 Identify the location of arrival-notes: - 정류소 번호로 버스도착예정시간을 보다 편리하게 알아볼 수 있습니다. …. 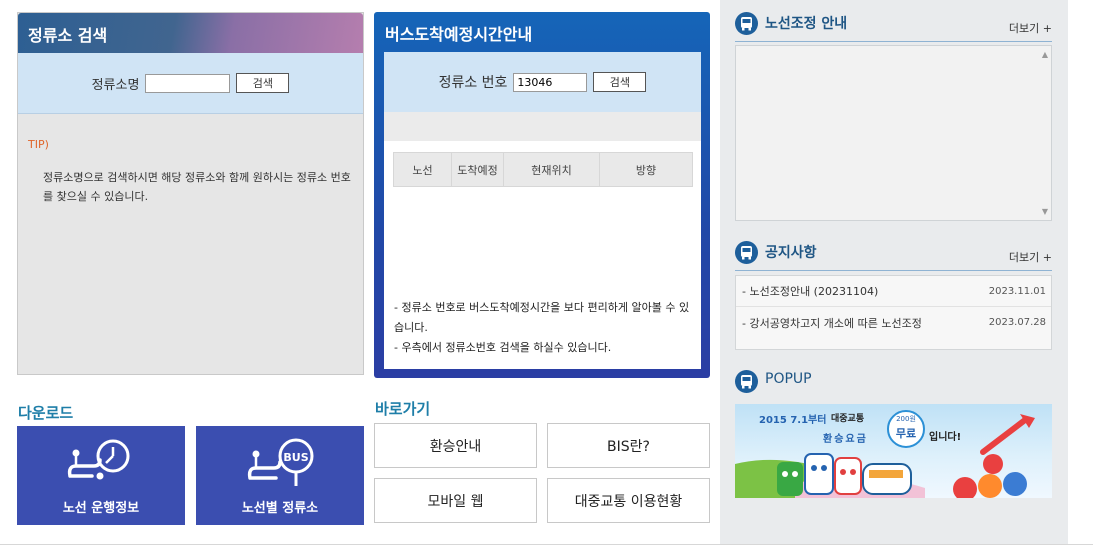
(544, 328).